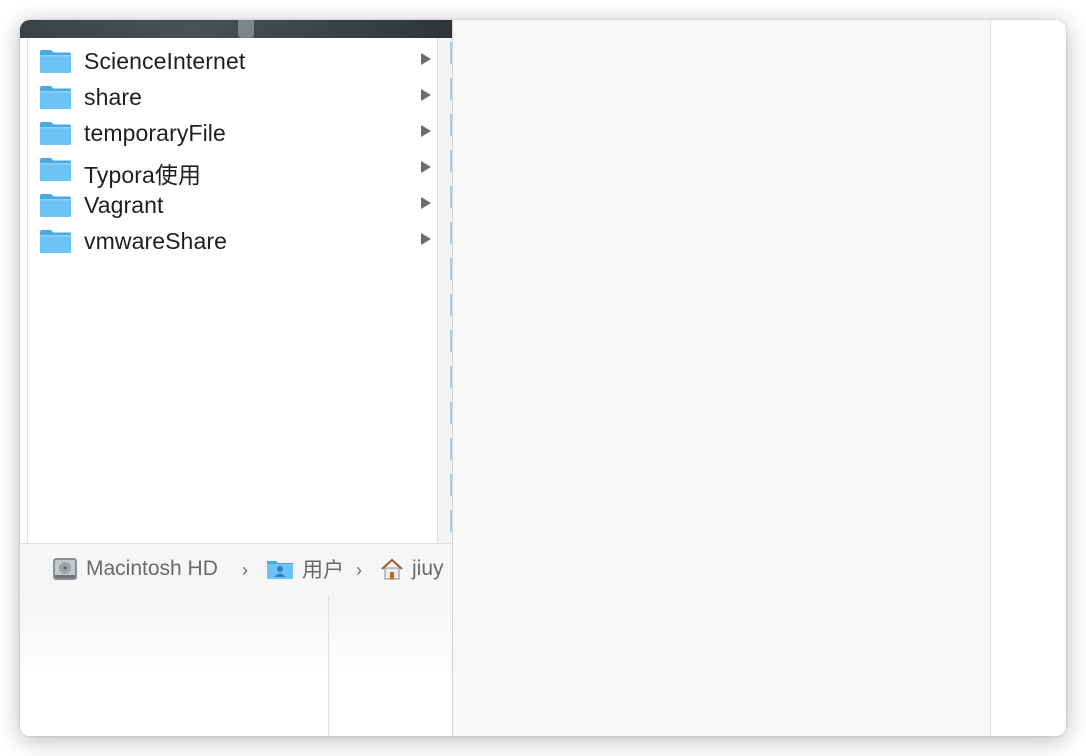 The width and height of the screenshot is (1086, 756). I want to click on folder-name: share, so click(113, 97).